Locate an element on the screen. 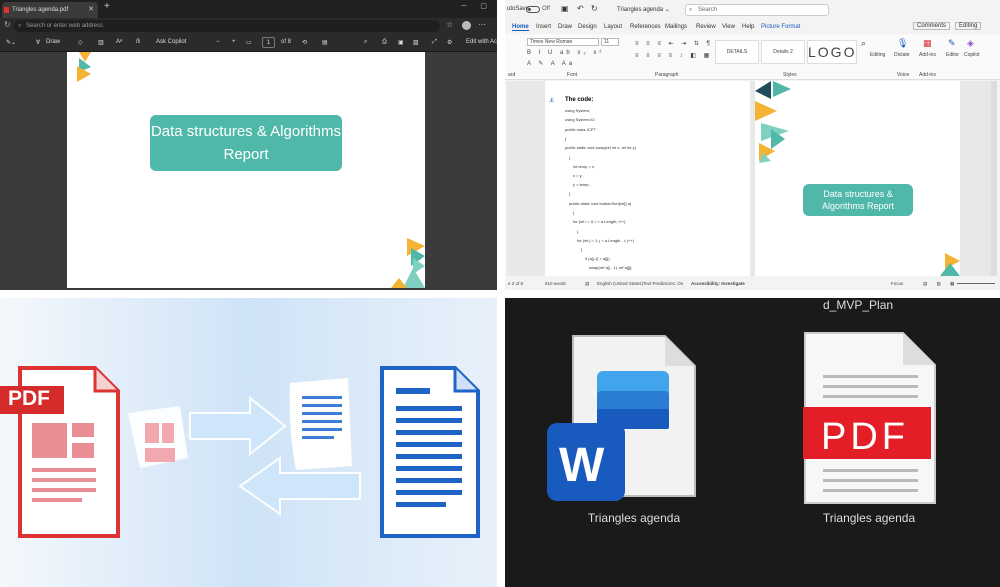 This screenshot has width=1000, height=587. fit-page-icon: ▭ is located at coordinates (249, 42).